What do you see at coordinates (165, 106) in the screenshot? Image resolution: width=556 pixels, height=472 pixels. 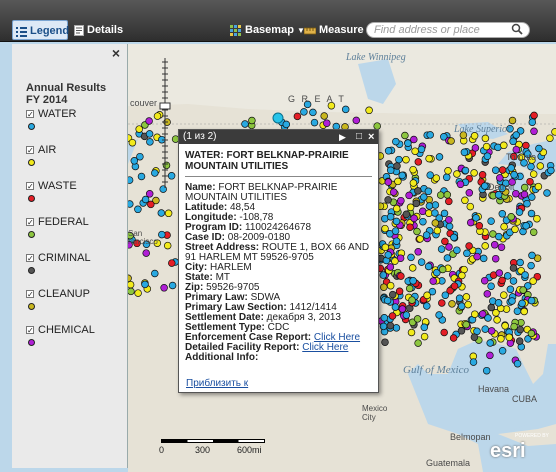 I see `zoom-slider-handle` at bounding box center [165, 106].